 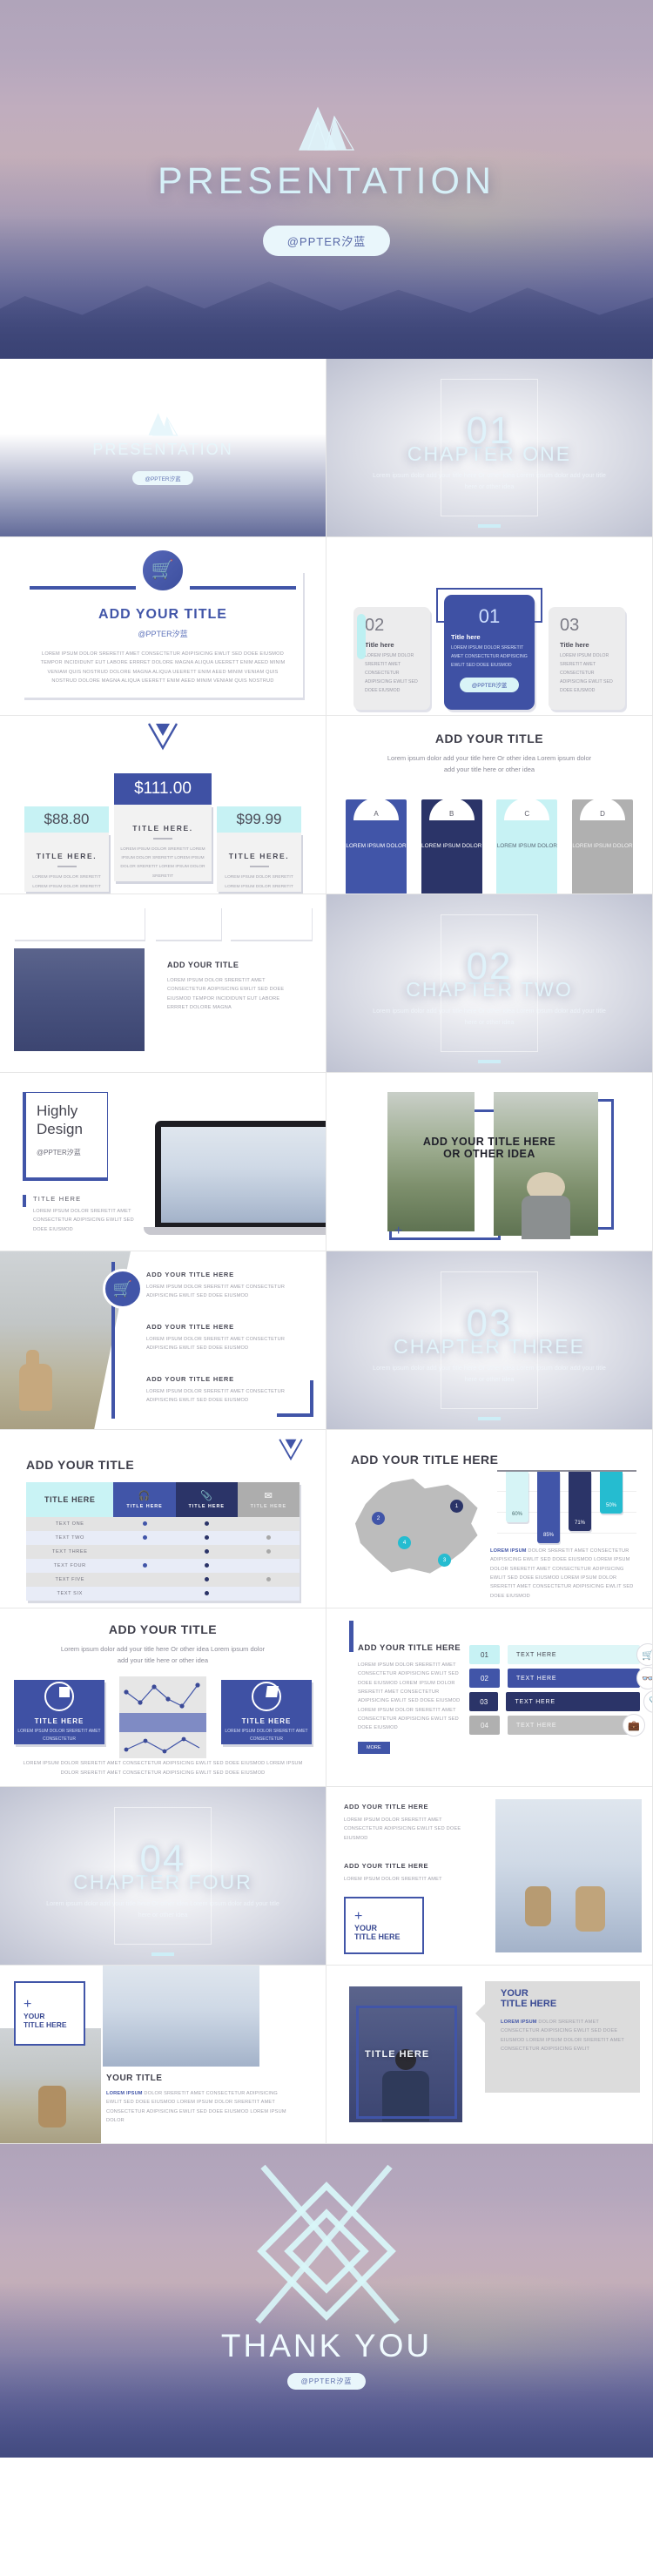 What do you see at coordinates (393, 1879) in the screenshot?
I see `deer-right-body-2: LOREM IPSUM DOLOR SRERETIT AMET` at bounding box center [393, 1879].